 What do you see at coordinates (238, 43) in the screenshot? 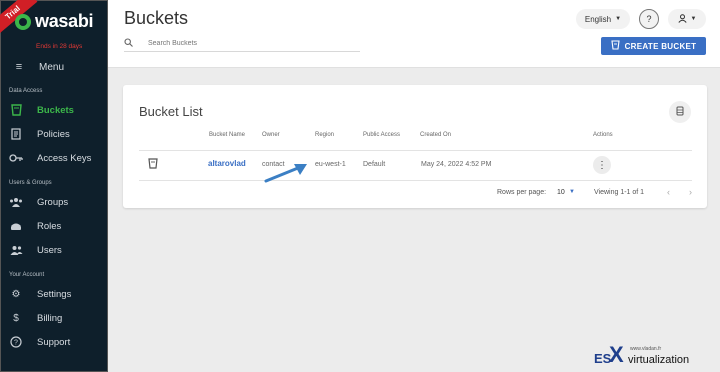
I see `search-input` at bounding box center [238, 43].